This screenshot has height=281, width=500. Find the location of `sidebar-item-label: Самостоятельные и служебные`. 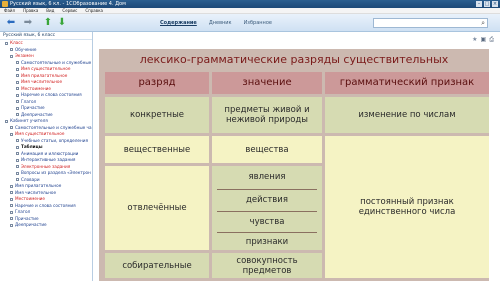

sidebar-item-label: Самостоятельные и служебные is located at coordinates (56, 62).